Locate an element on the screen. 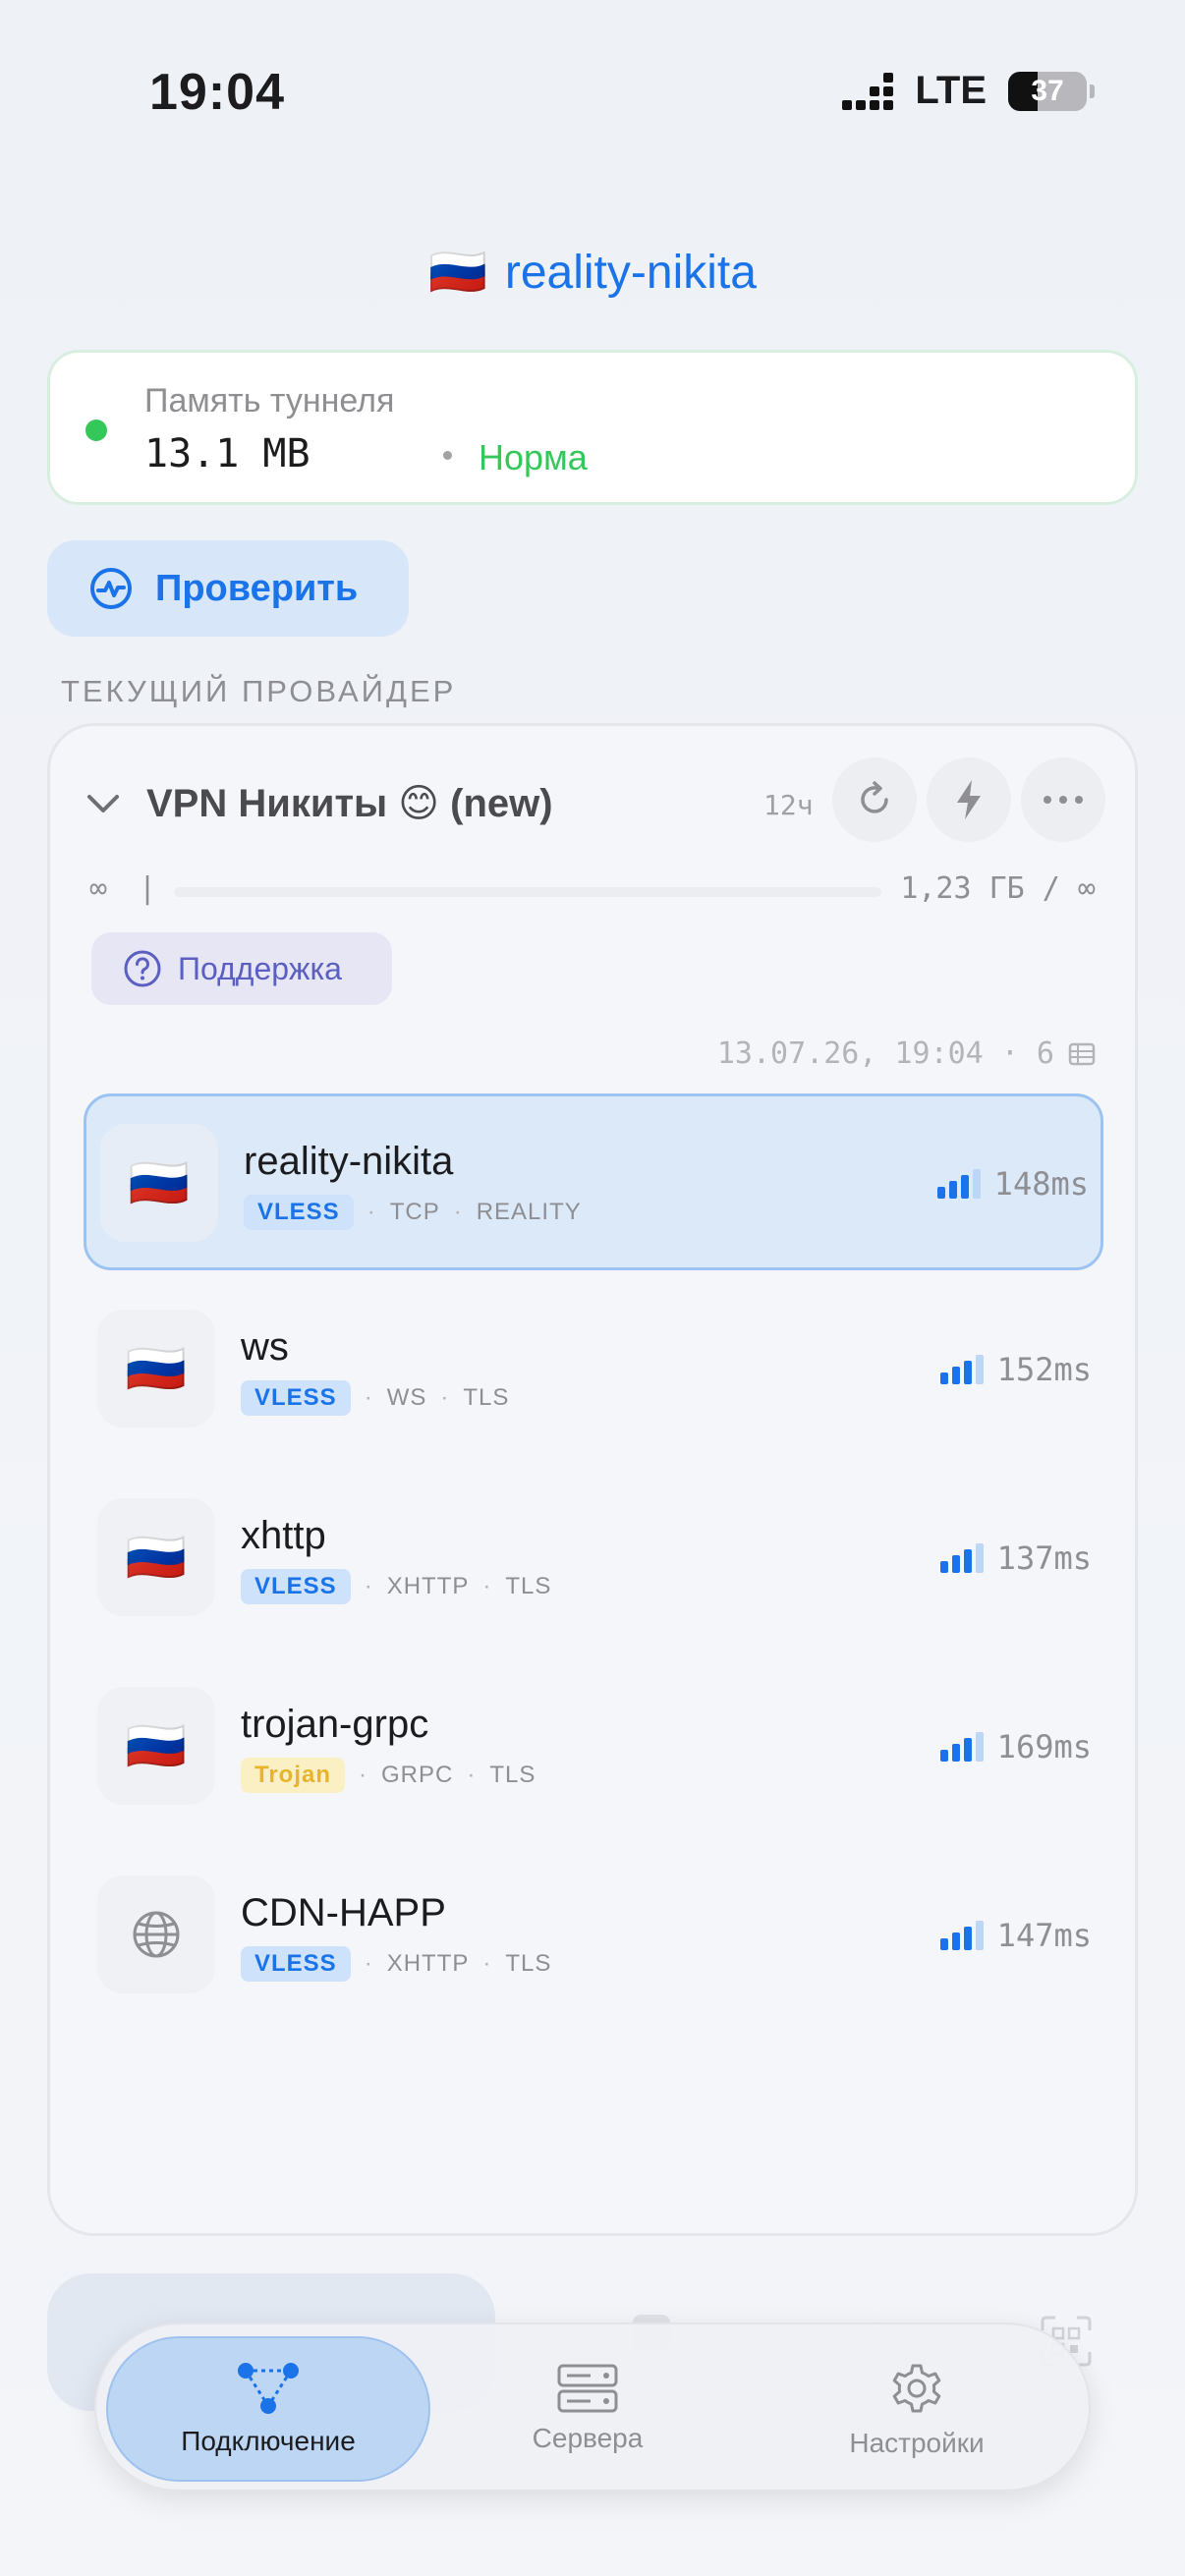  update-interval: 12ч is located at coordinates (788, 805).